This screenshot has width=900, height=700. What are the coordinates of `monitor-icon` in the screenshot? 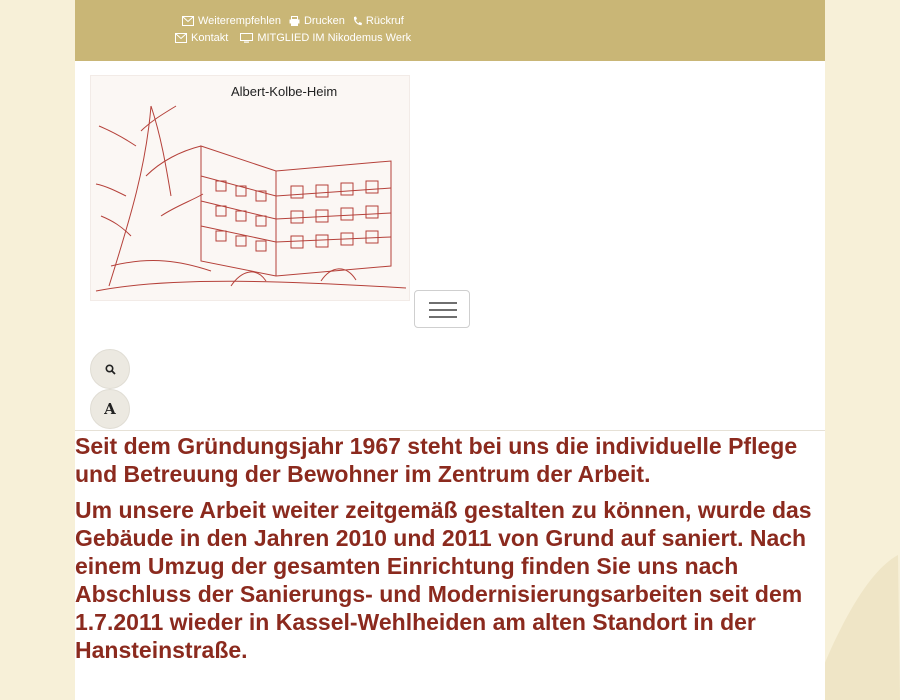 It's located at (247, 38).